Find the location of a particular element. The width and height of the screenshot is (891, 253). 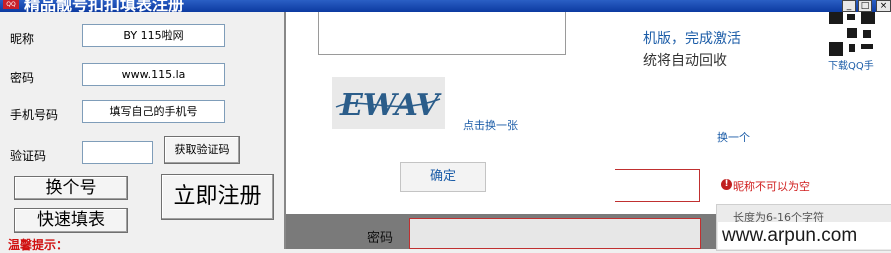

download-link: 下载QQ手 is located at coordinates (851, 64).